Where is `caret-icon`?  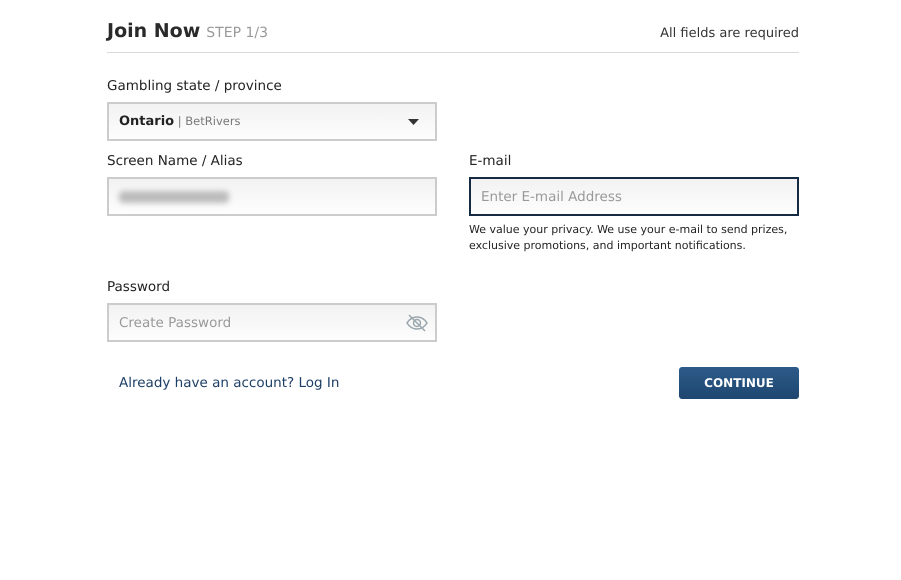 caret-icon is located at coordinates (413, 121).